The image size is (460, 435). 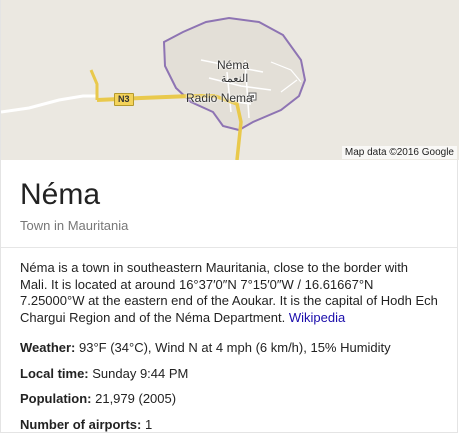 What do you see at coordinates (74, 225) in the screenshot?
I see `entity-subtitle: Town in Mauritania` at bounding box center [74, 225].